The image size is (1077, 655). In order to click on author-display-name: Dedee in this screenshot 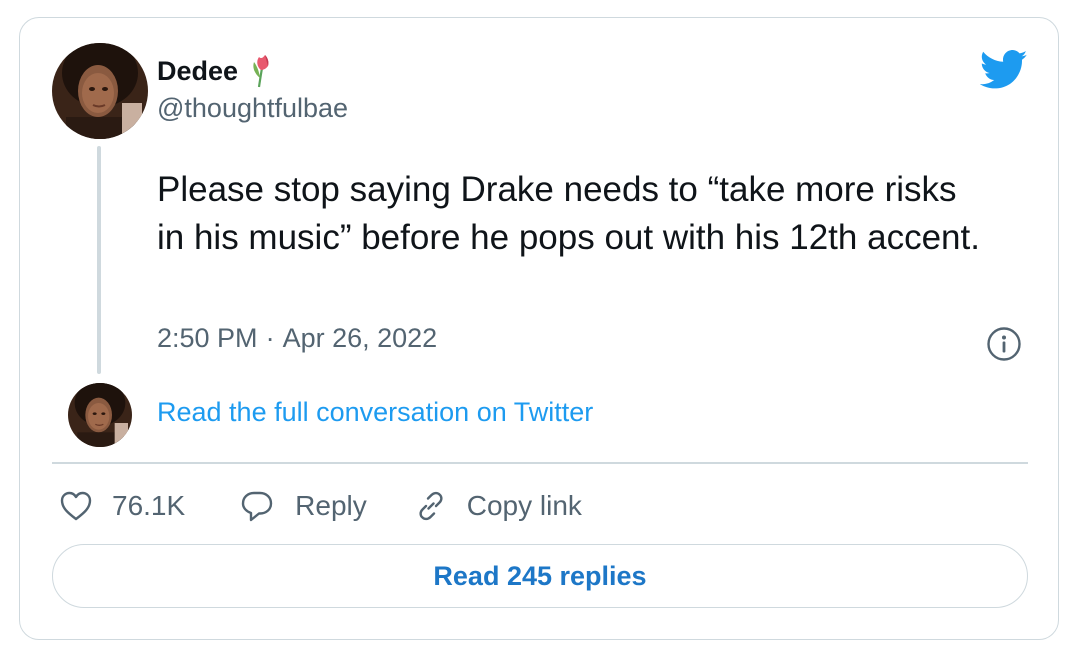, I will do `click(197, 71)`.